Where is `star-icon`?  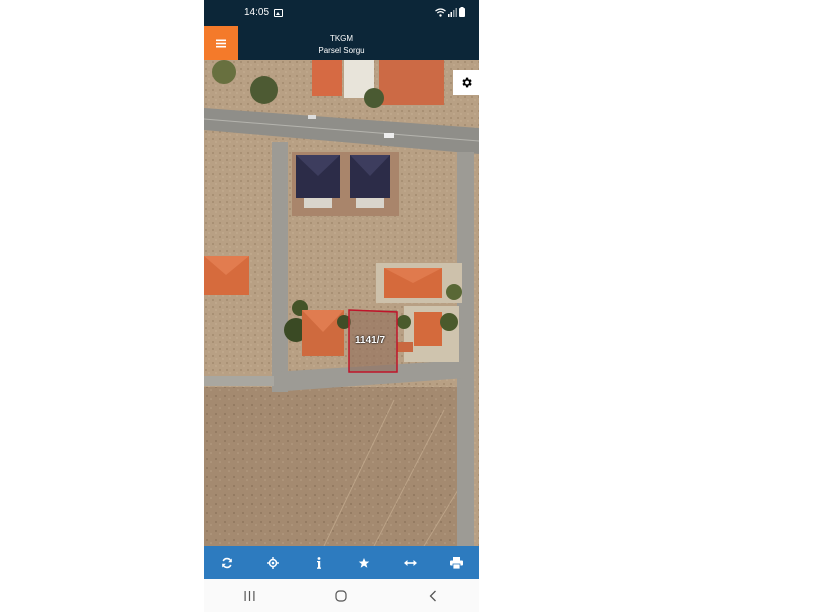 star-icon is located at coordinates (364, 562).